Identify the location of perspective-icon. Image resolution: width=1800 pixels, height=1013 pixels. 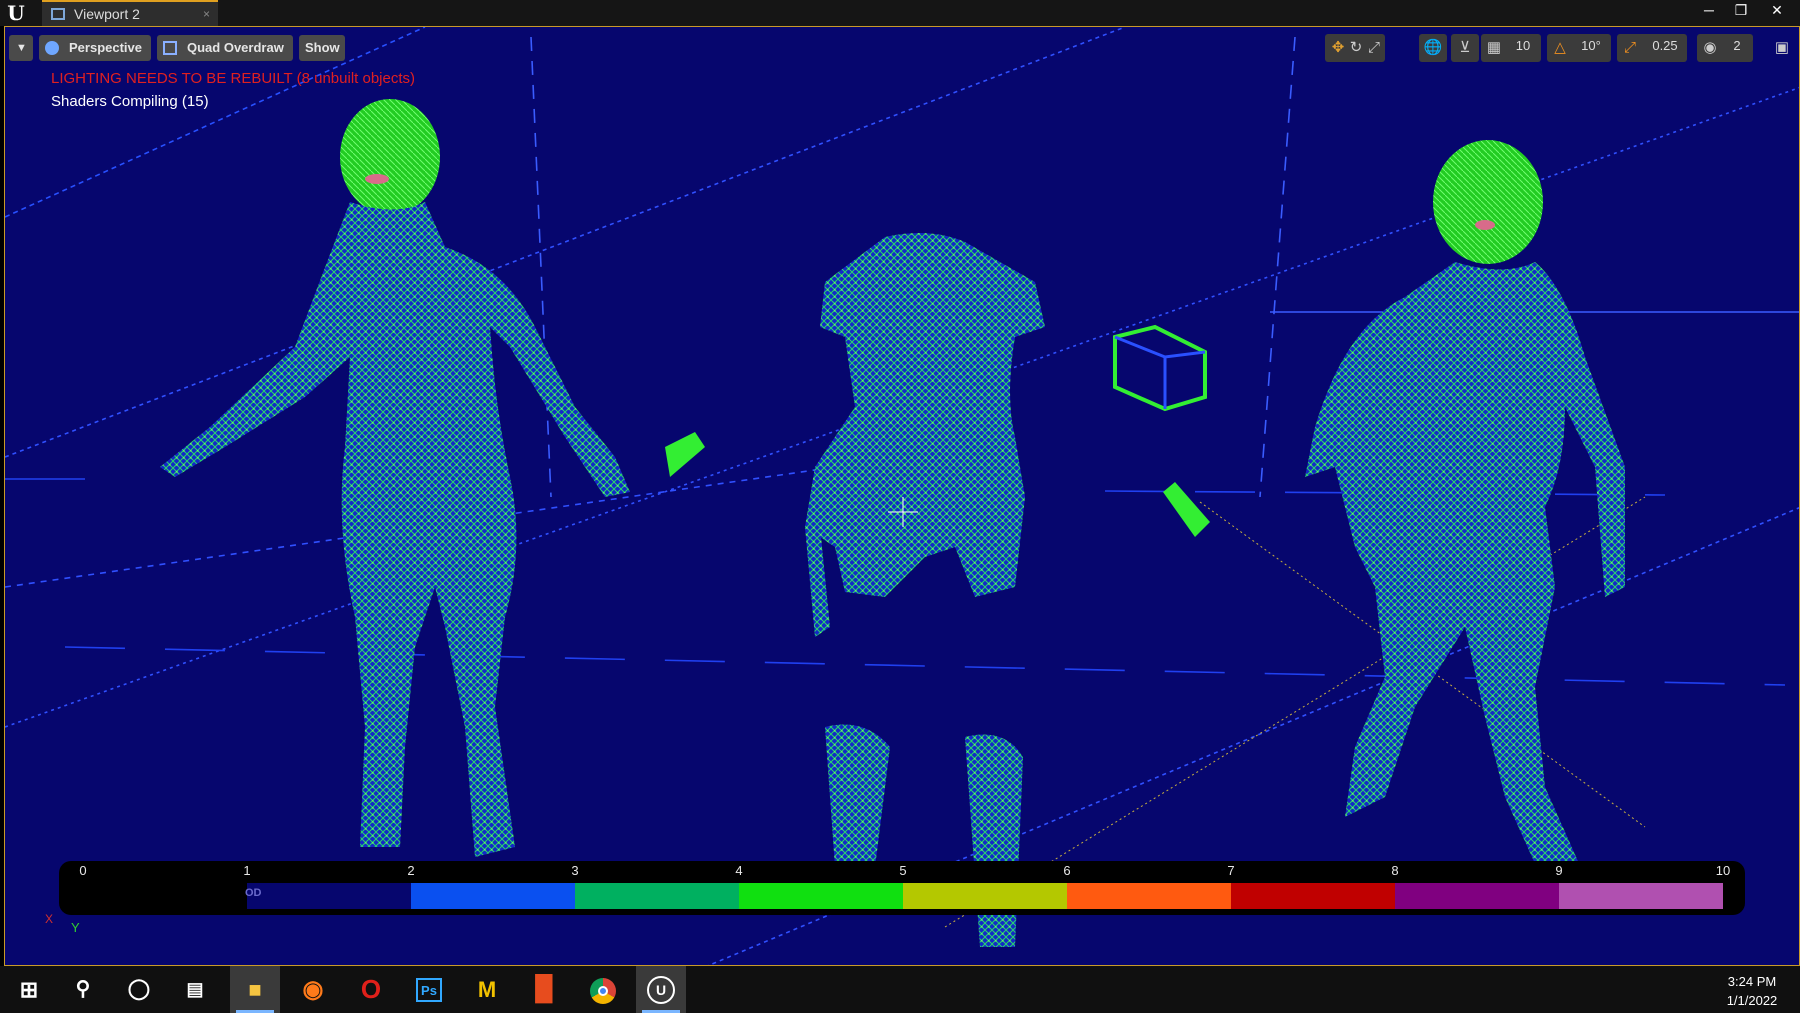
(52, 48).